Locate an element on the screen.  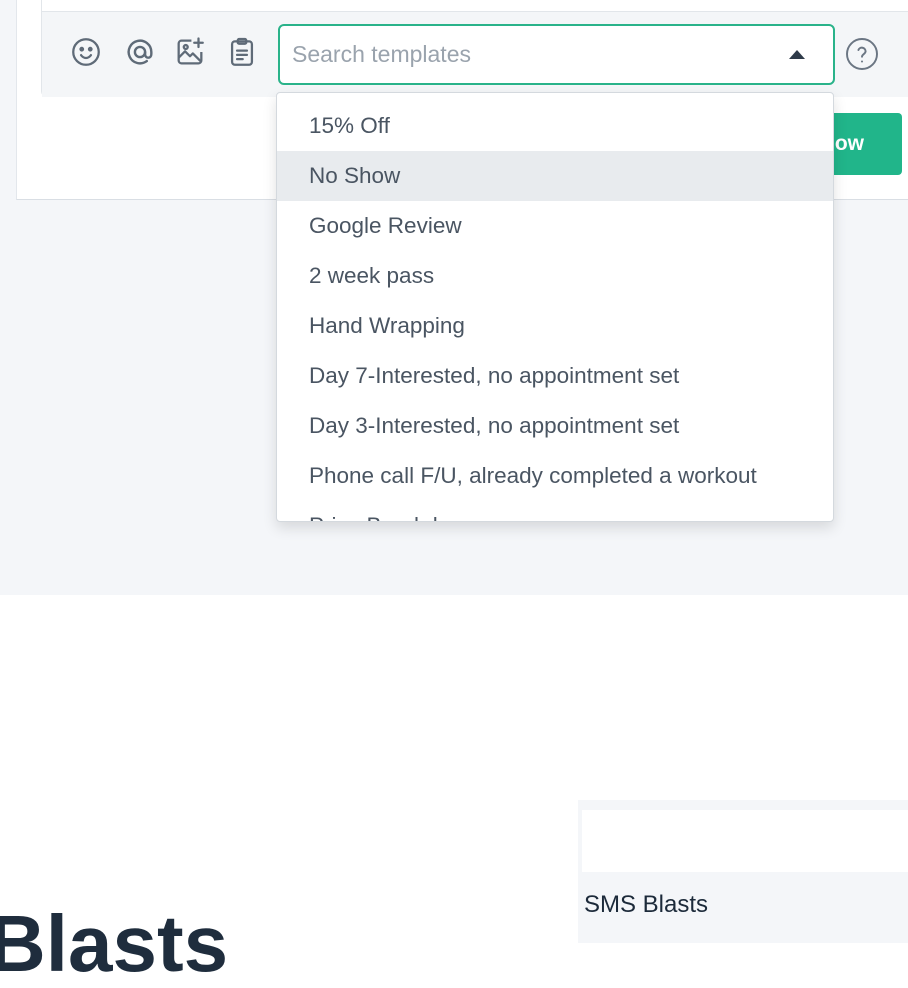
template-option: 2 week pass is located at coordinates (555, 276).